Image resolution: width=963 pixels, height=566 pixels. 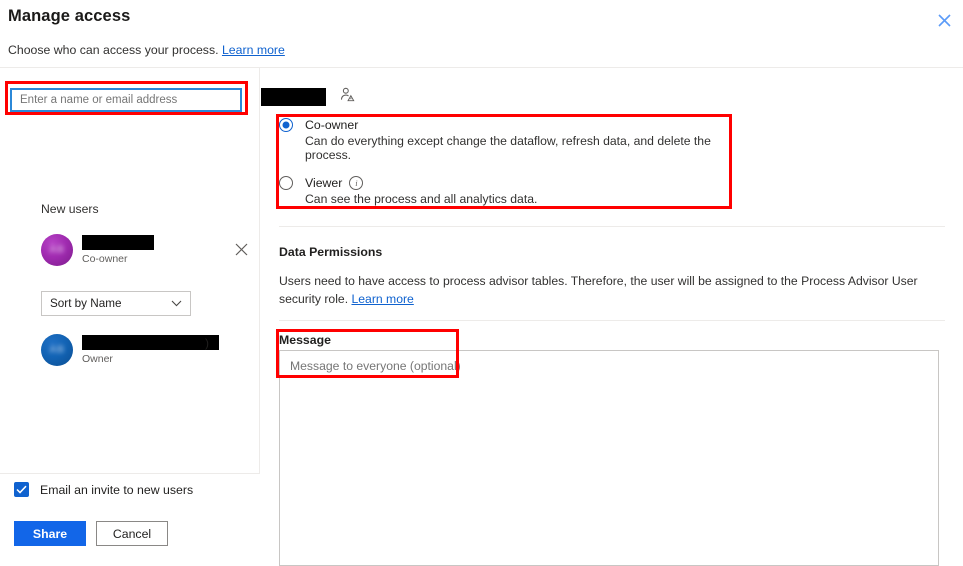 What do you see at coordinates (176, 304) in the screenshot?
I see `chevron-down-icon` at bounding box center [176, 304].